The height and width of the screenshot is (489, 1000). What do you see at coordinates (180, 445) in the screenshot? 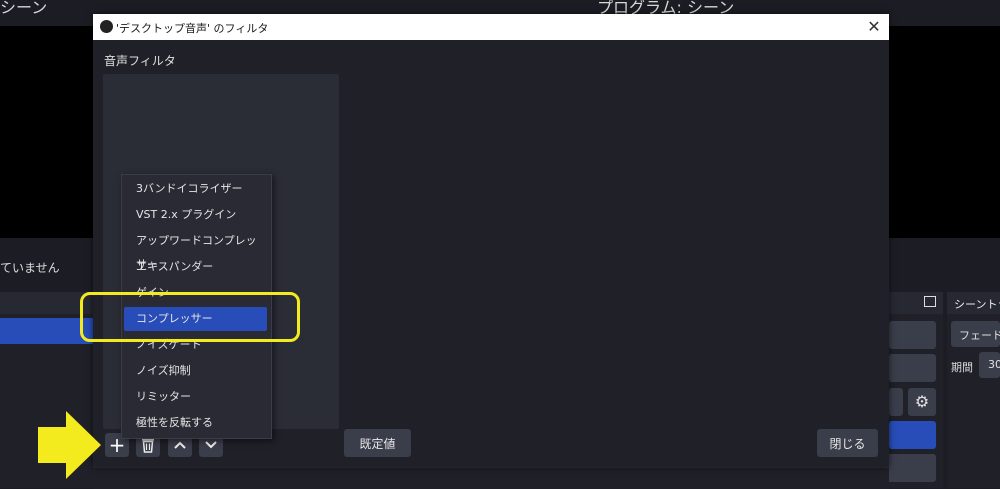
I see `chevron-up-icon` at bounding box center [180, 445].